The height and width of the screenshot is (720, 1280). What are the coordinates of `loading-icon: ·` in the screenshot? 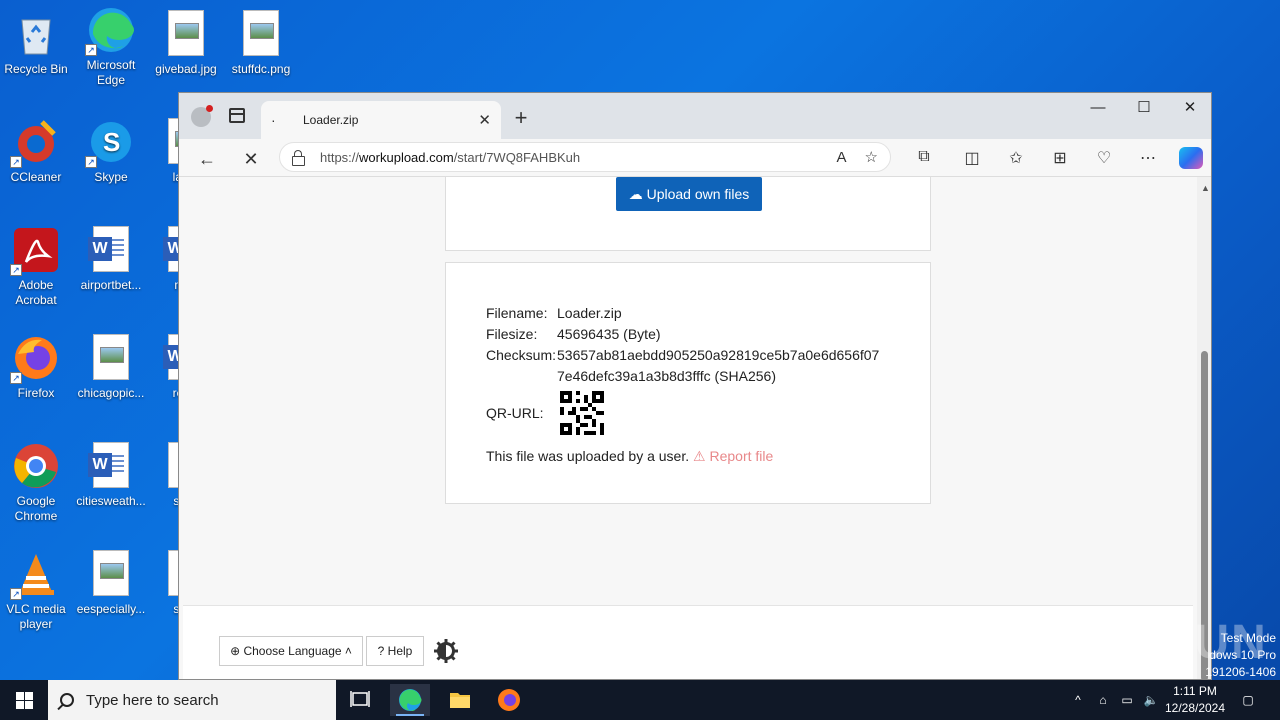 It's located at (273, 120).